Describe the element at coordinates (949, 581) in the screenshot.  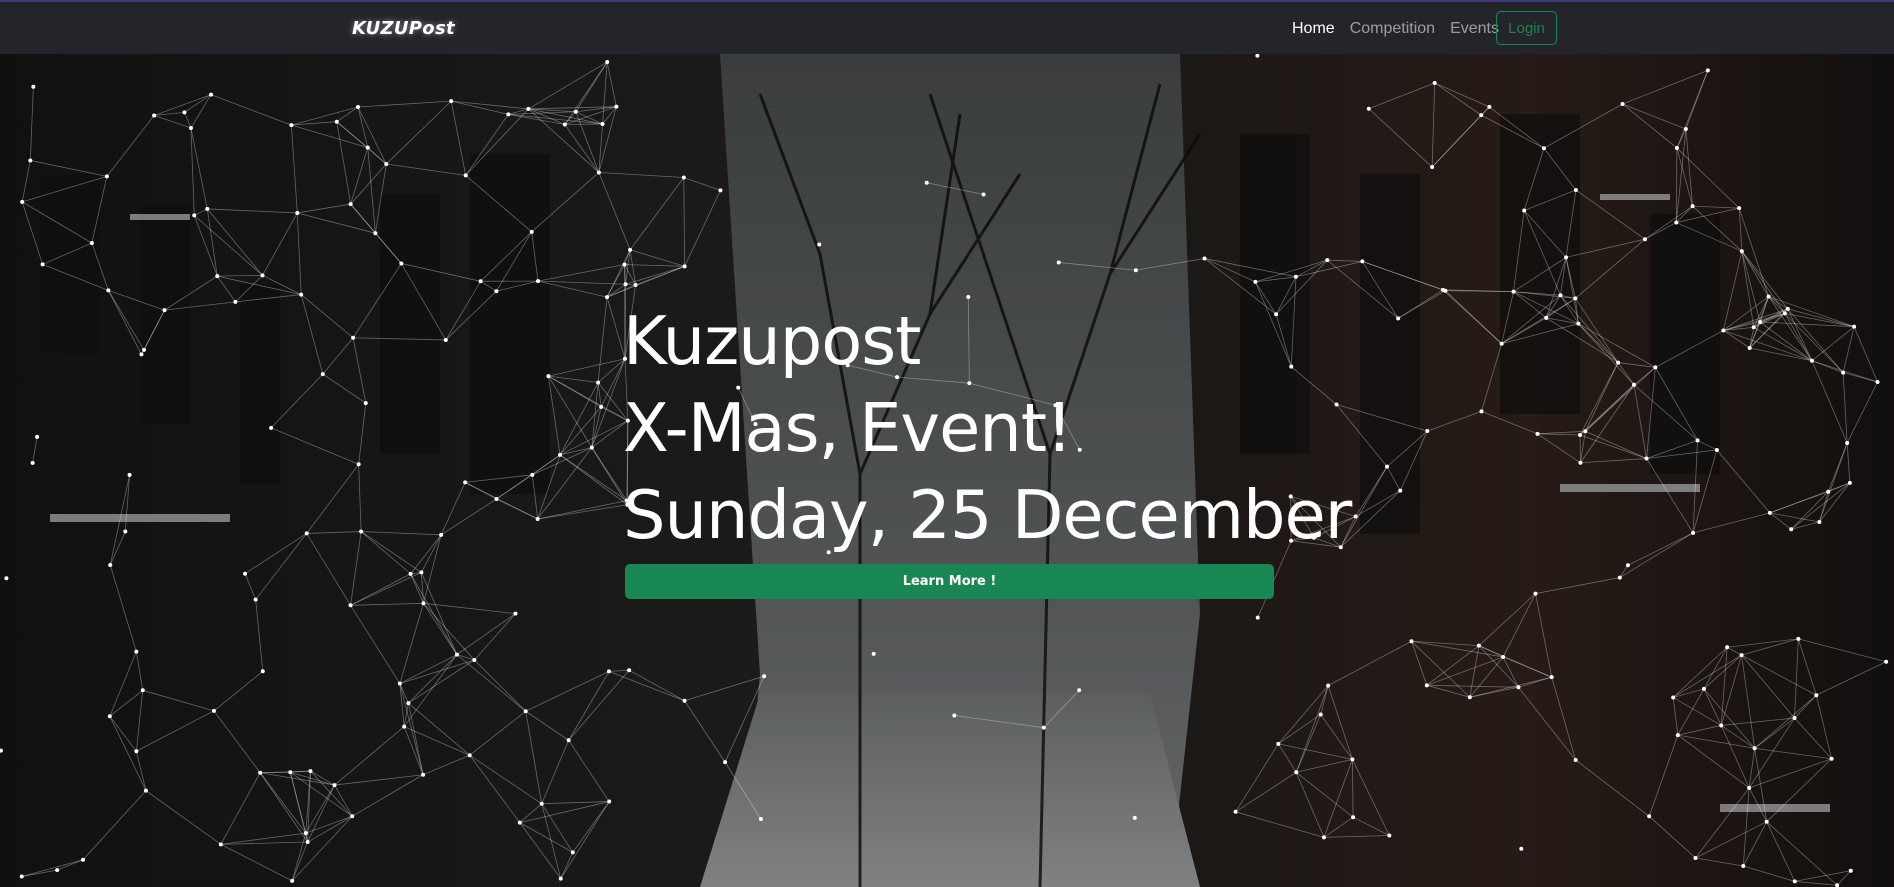
I see `learn-more-button: Learn More !` at that location.